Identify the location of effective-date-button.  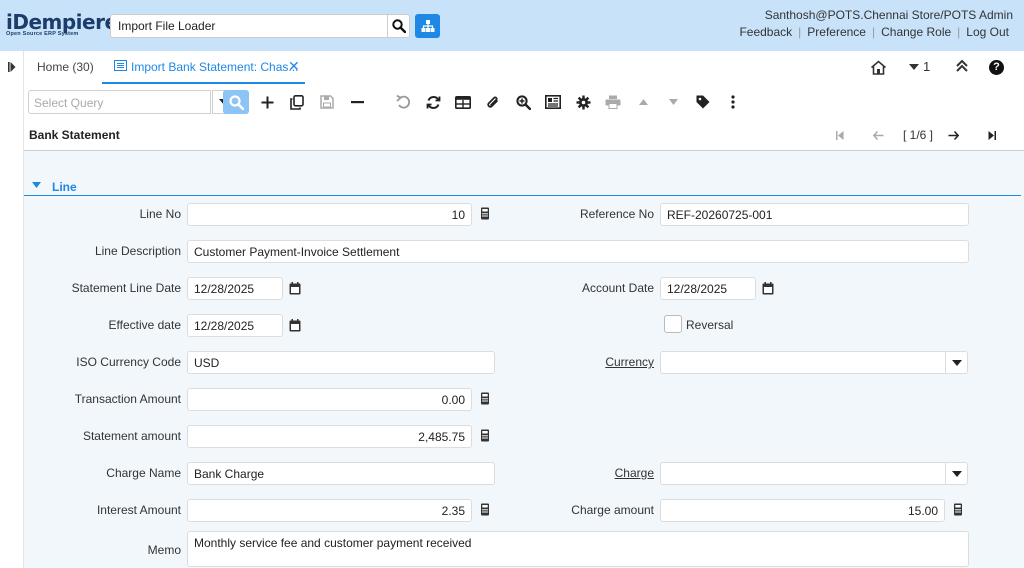
(295, 325).